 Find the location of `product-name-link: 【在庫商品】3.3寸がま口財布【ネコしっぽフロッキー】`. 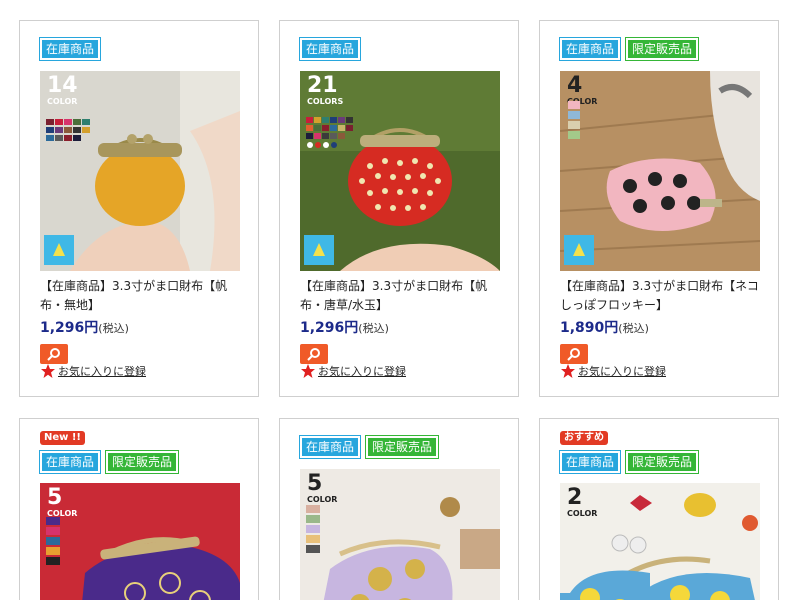

product-name-link: 【在庫商品】3.3寸がま口財布【ネコしっぽフロッキー】 is located at coordinates (662, 296).